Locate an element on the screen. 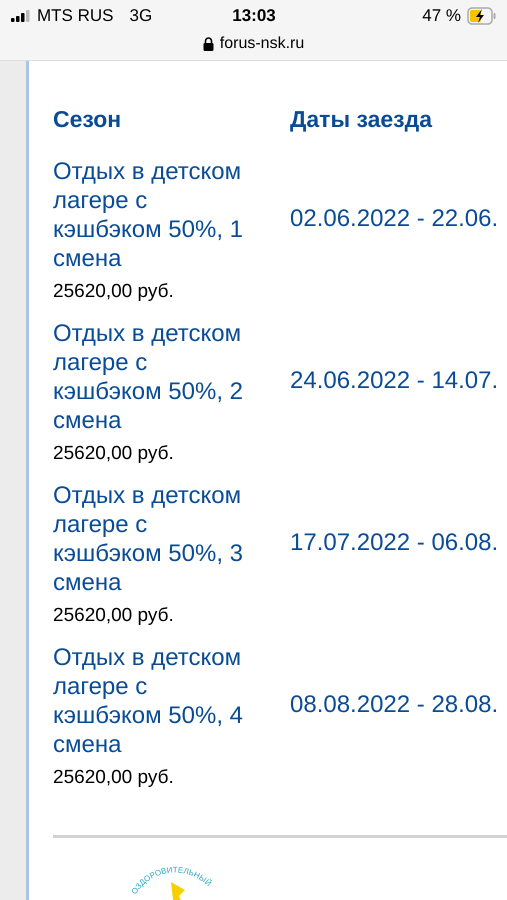  carrier-name: MTS RUS is located at coordinates (75, 16).